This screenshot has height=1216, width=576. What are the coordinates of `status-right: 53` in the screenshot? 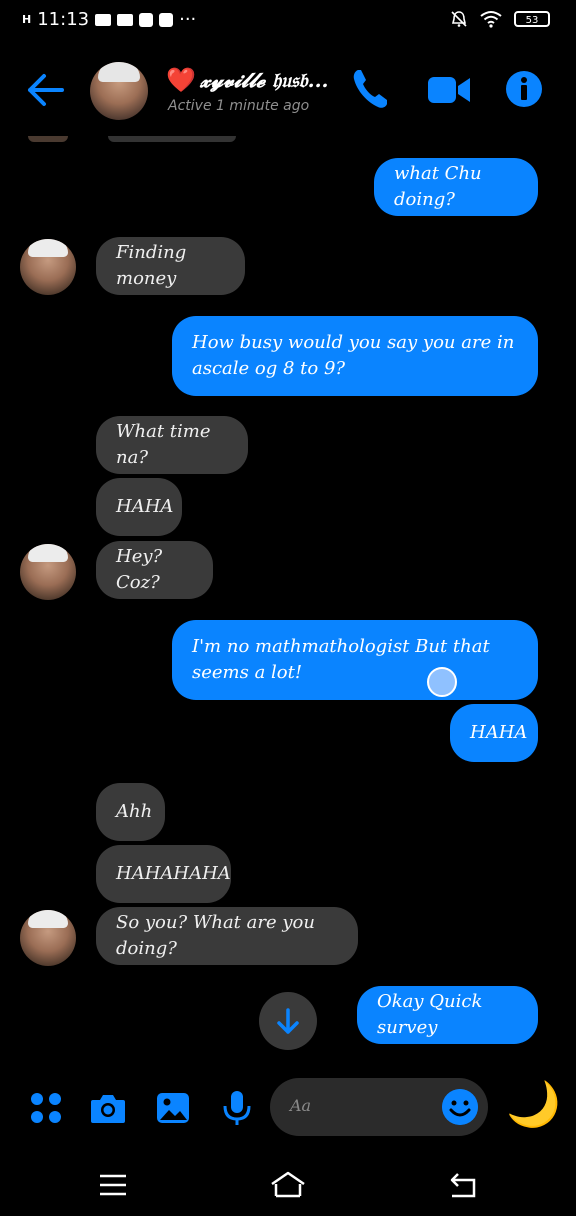 It's located at (500, 19).